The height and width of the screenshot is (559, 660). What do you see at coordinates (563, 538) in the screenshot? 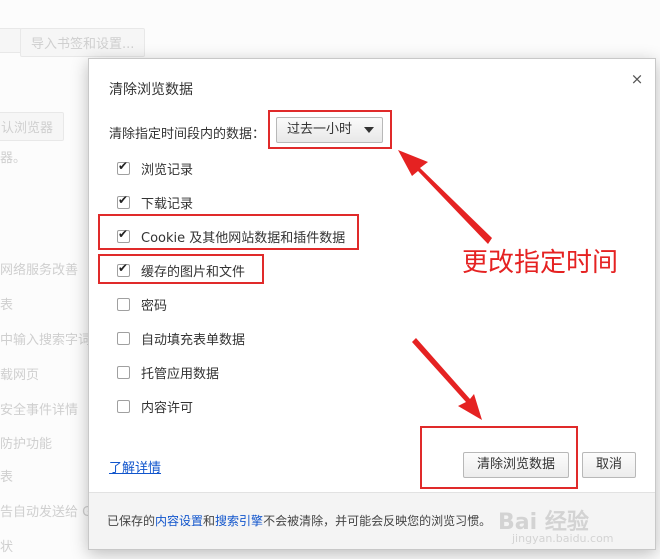
I see `watermark-url: jingyan.baidu.com` at bounding box center [563, 538].